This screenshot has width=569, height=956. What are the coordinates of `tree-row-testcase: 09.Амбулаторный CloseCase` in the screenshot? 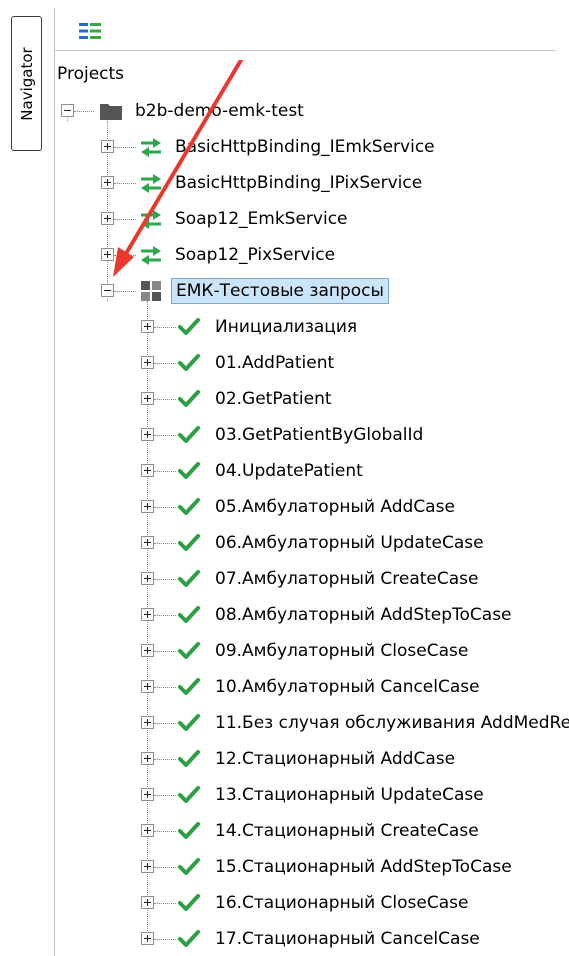 It's located at (312, 651).